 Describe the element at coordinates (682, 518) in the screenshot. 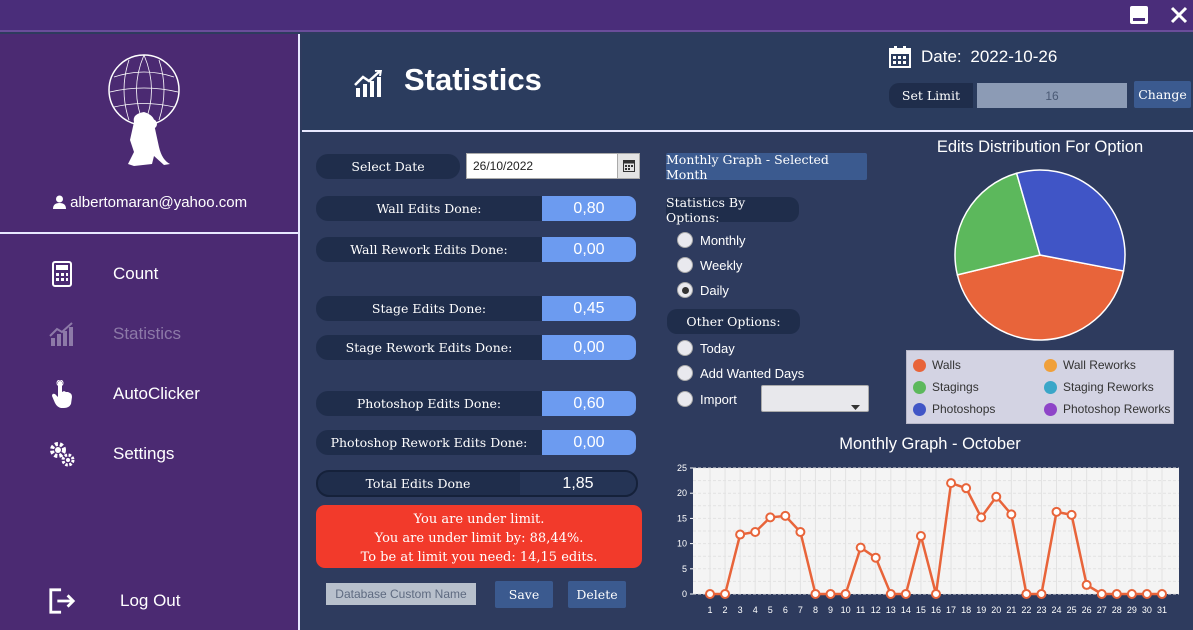

I see `y-tick-label: 15` at that location.